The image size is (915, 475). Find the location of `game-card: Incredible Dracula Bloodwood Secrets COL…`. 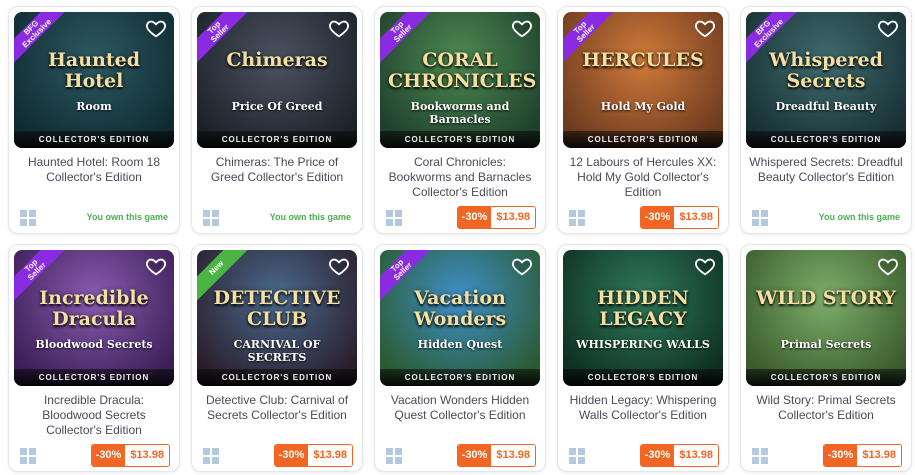

game-card: Incredible Dracula Bloodwood Secrets COL… is located at coordinates (94, 358).